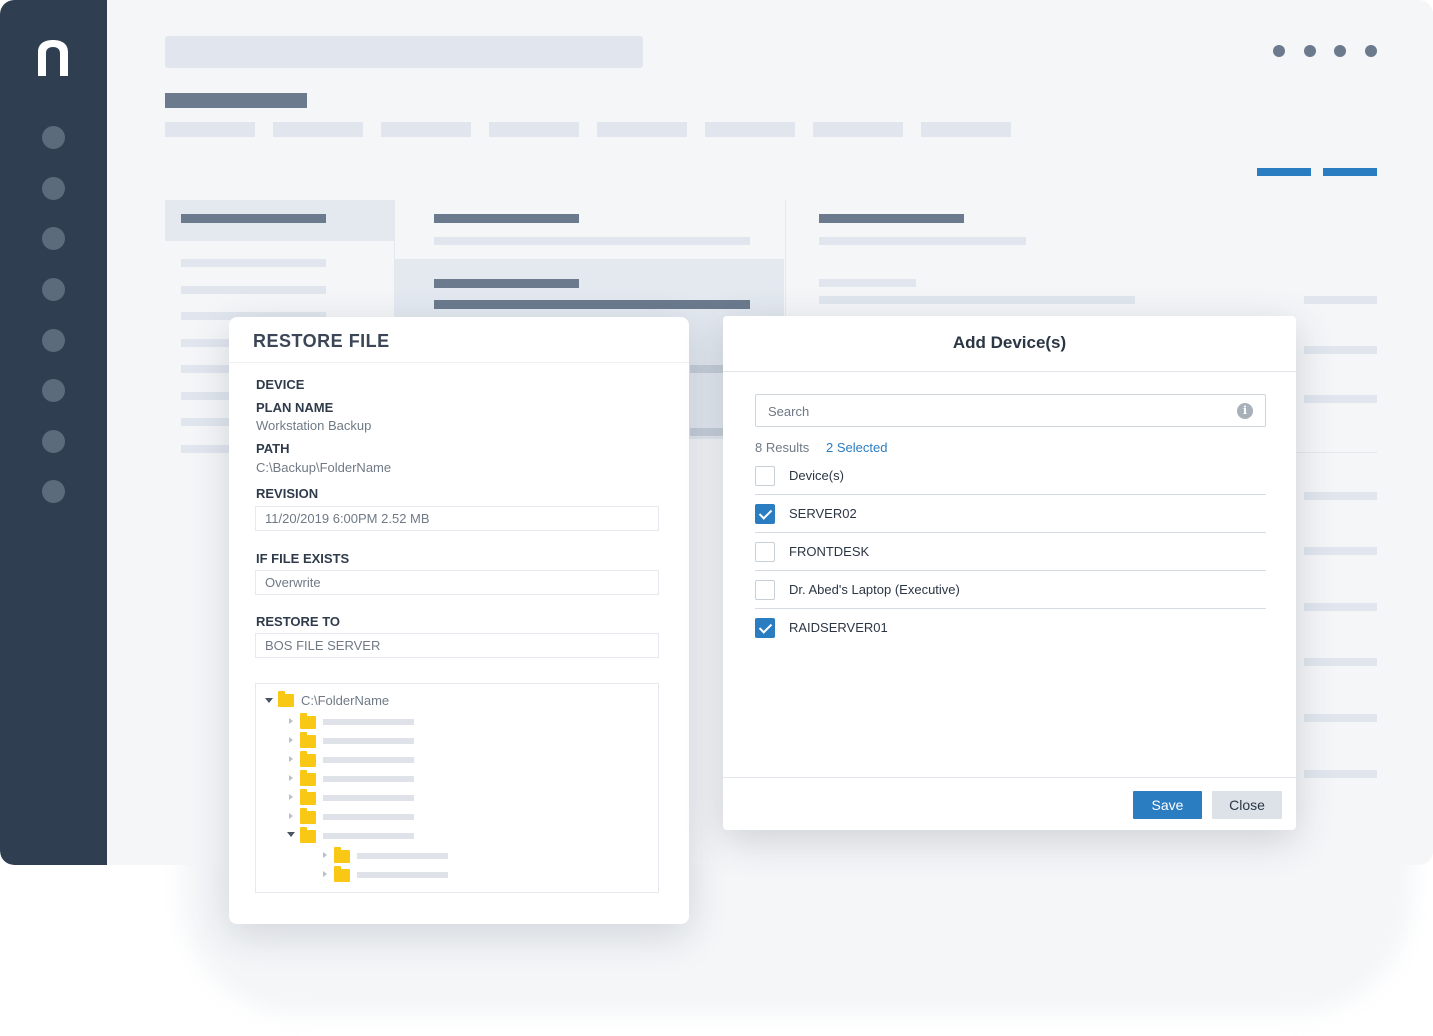  What do you see at coordinates (280, 384) in the screenshot?
I see `device-label: DEVICE` at bounding box center [280, 384].